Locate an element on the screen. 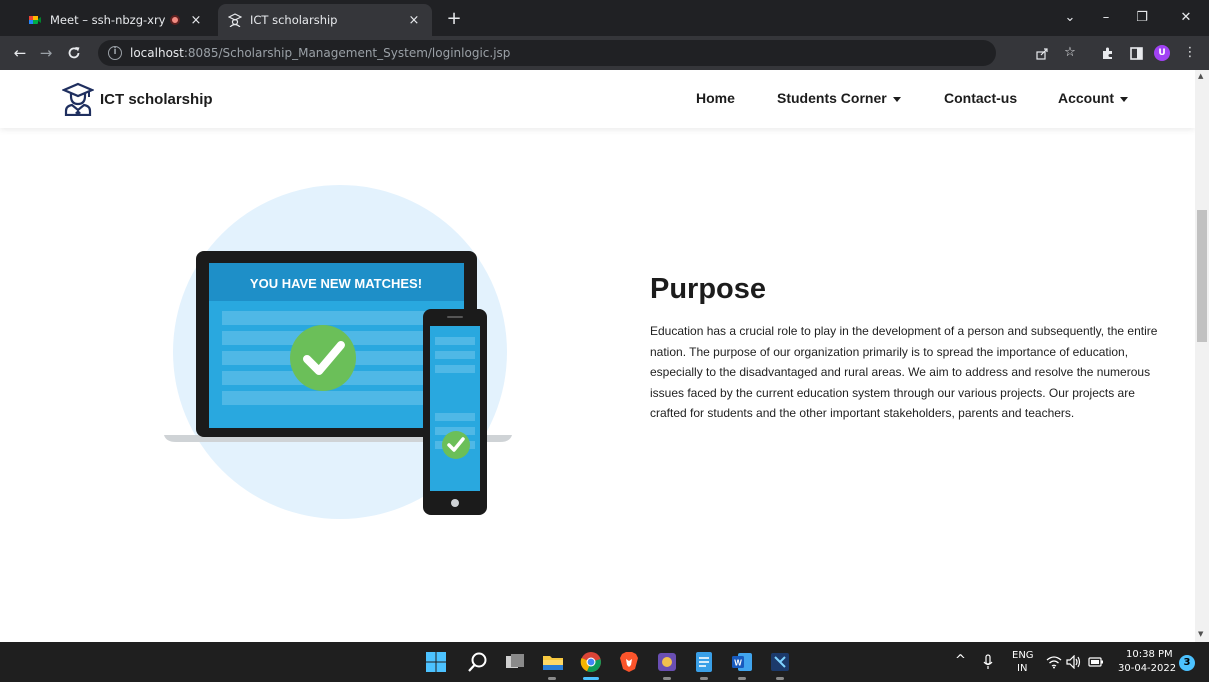 This screenshot has height=682, width=1209. side-panel-icon is located at coordinates (1136, 53).